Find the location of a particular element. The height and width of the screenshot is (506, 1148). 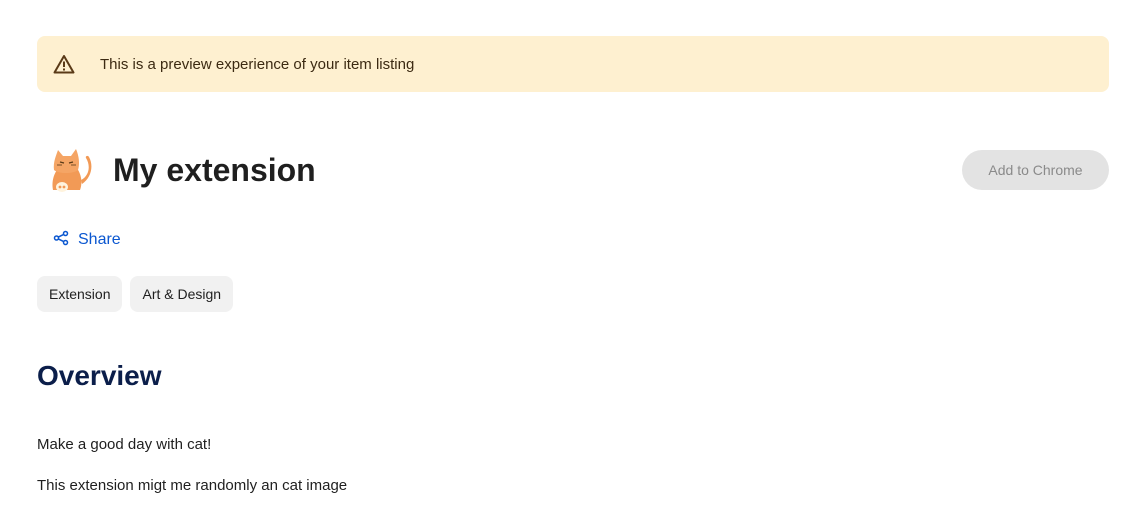

extension-title: My extension is located at coordinates (214, 170).